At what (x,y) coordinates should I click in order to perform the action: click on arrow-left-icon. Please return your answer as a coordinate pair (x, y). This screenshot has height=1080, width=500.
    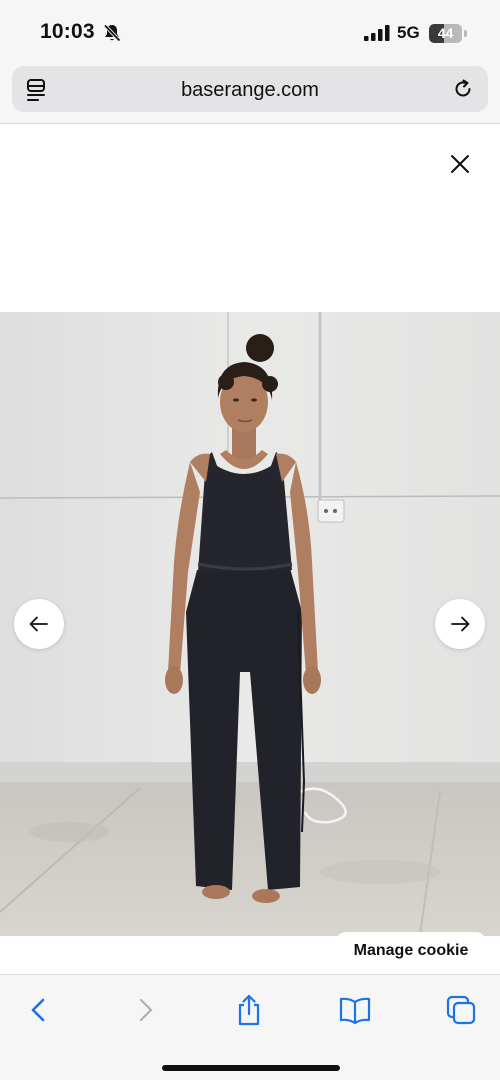
    Looking at the image, I should click on (38, 624).